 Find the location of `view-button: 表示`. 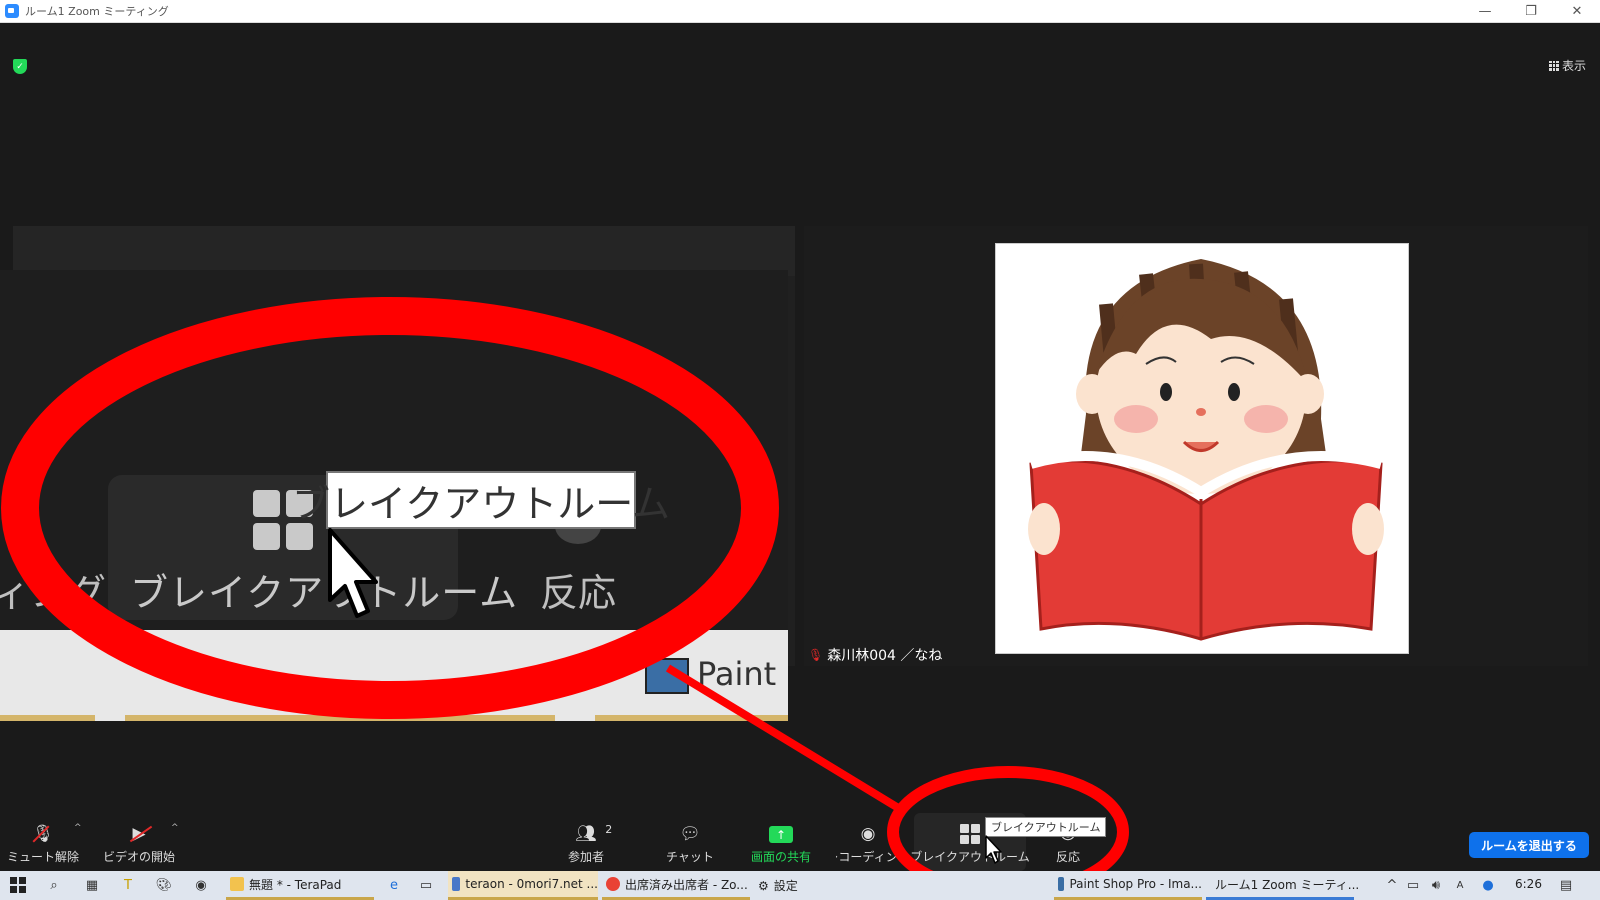

view-button: 表示 is located at coordinates (1567, 65).